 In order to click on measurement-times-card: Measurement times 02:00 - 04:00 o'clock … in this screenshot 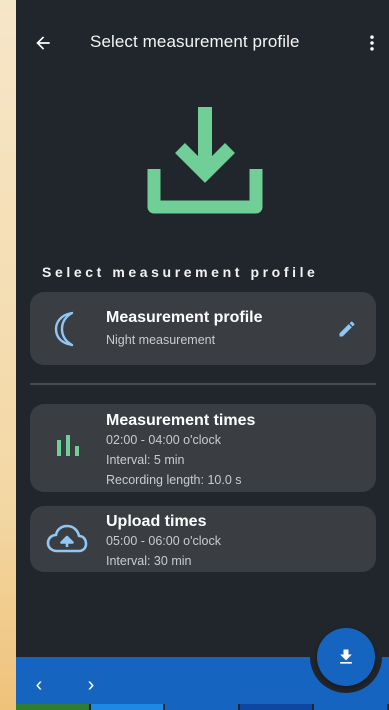, I will do `click(203, 448)`.